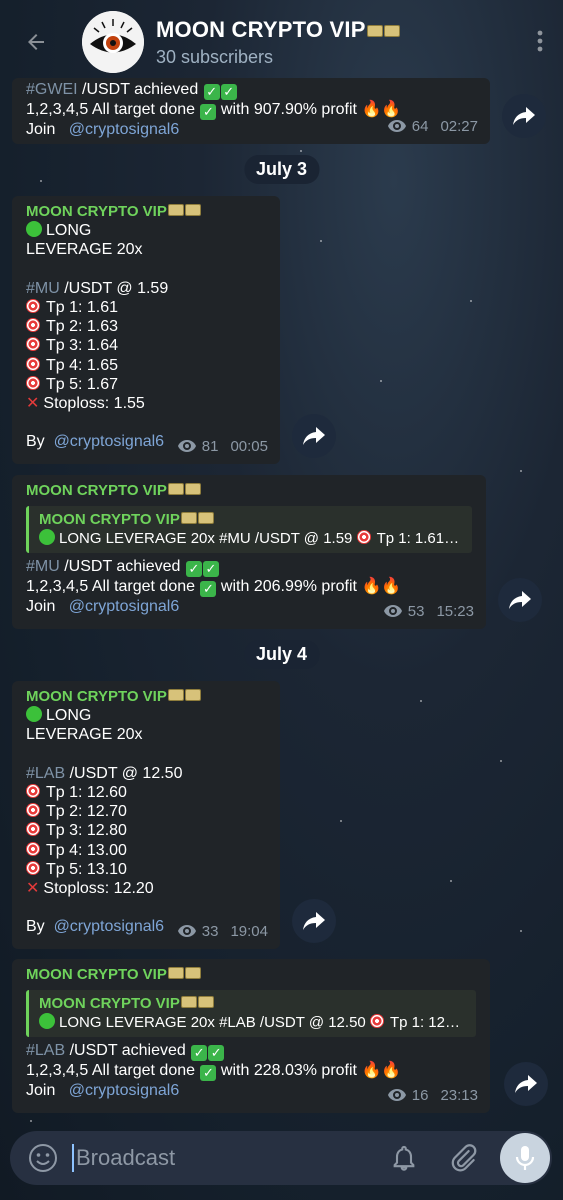 This screenshot has width=563, height=1200. What do you see at coordinates (82, 365) in the screenshot?
I see `message-text: Tp 4: 1.65` at bounding box center [82, 365].